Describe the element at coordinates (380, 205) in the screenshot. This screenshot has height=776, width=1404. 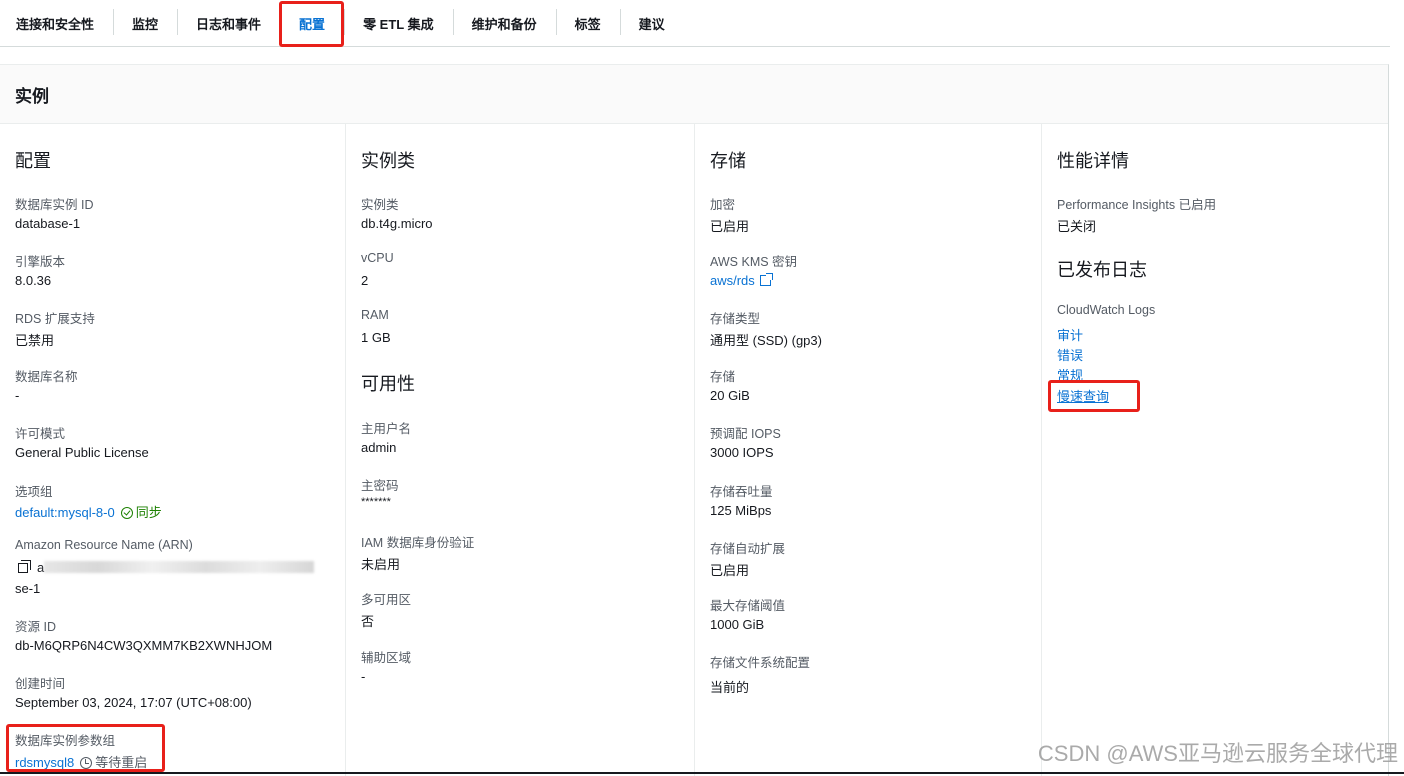
I see `instance-class-label: 实例类` at that location.